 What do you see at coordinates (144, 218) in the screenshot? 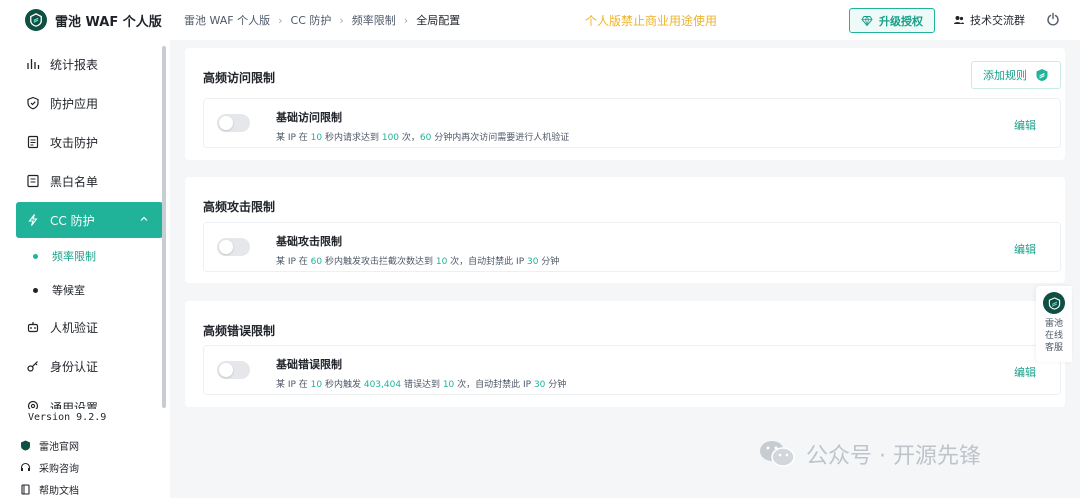
I see `chevron-up-icon` at bounding box center [144, 218].